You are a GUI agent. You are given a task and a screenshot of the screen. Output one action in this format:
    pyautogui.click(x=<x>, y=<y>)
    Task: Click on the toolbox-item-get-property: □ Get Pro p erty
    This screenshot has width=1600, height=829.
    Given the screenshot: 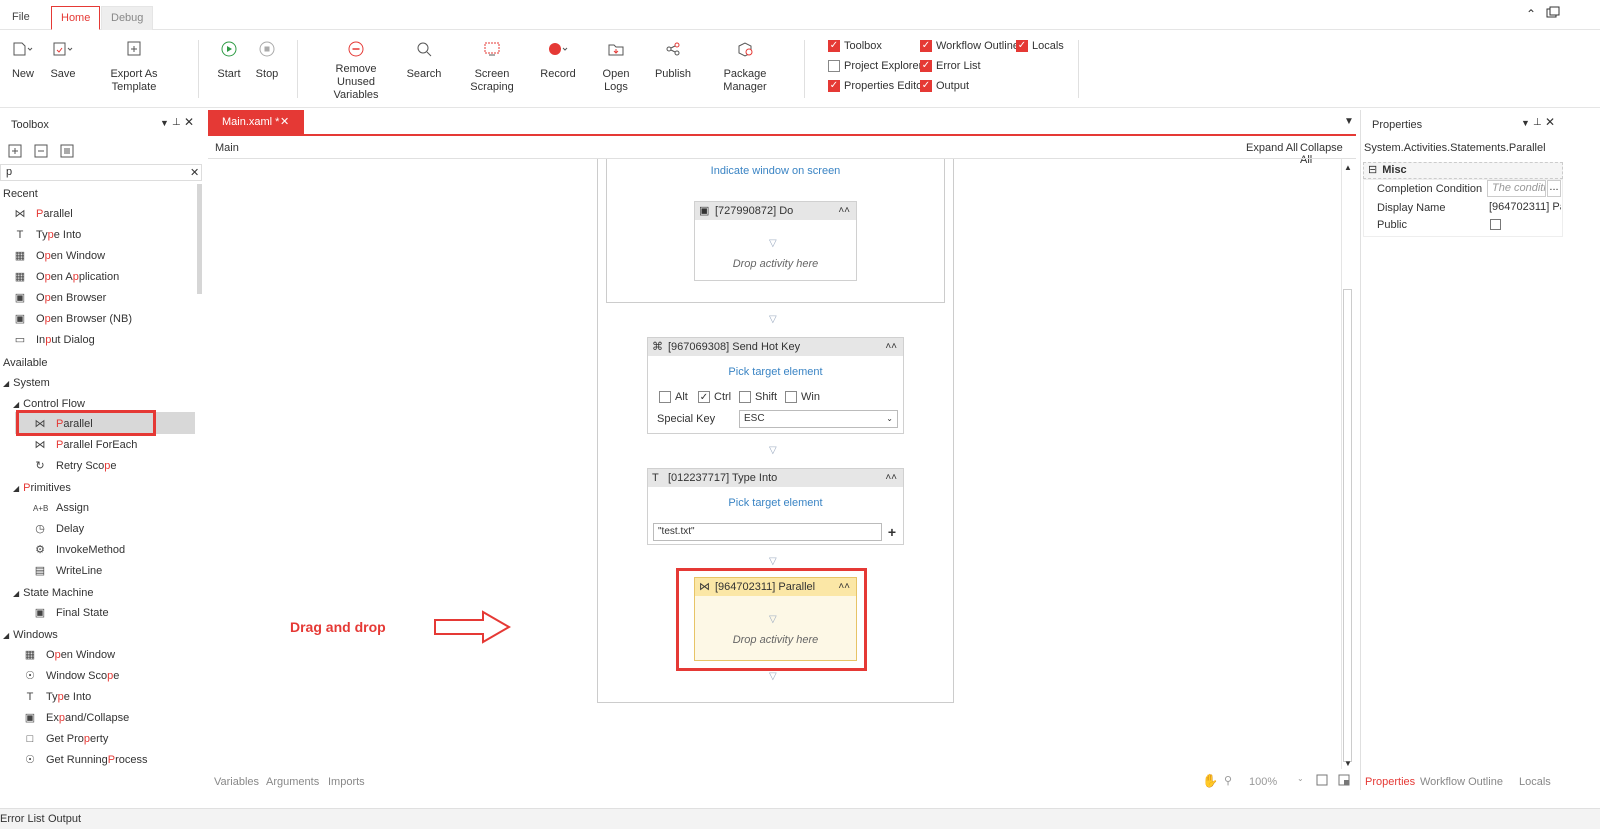 What is the action you would take?
    pyautogui.click(x=66, y=739)
    